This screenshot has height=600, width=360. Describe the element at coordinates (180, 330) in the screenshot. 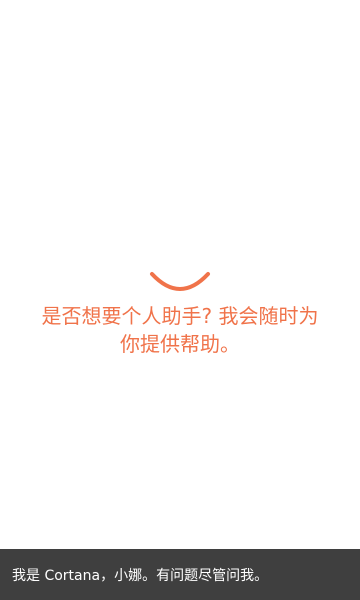

I see `greeting-message: 是否想要个人助手? 我会随时为 你提供帮助。` at that location.